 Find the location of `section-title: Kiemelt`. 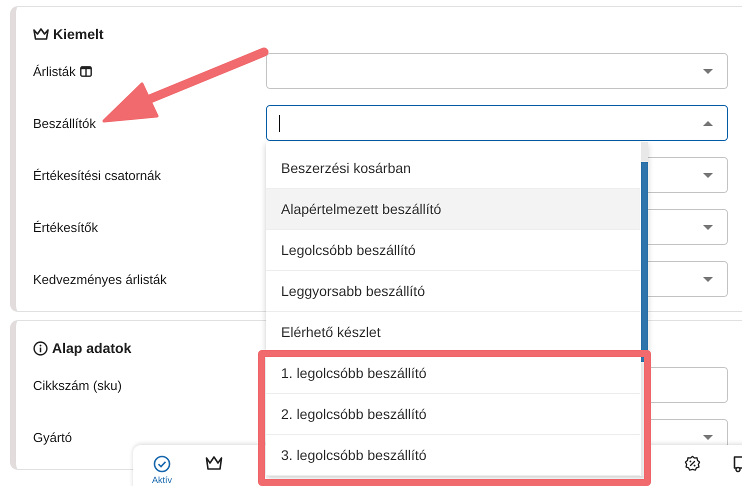

section-title: Kiemelt is located at coordinates (78, 34).